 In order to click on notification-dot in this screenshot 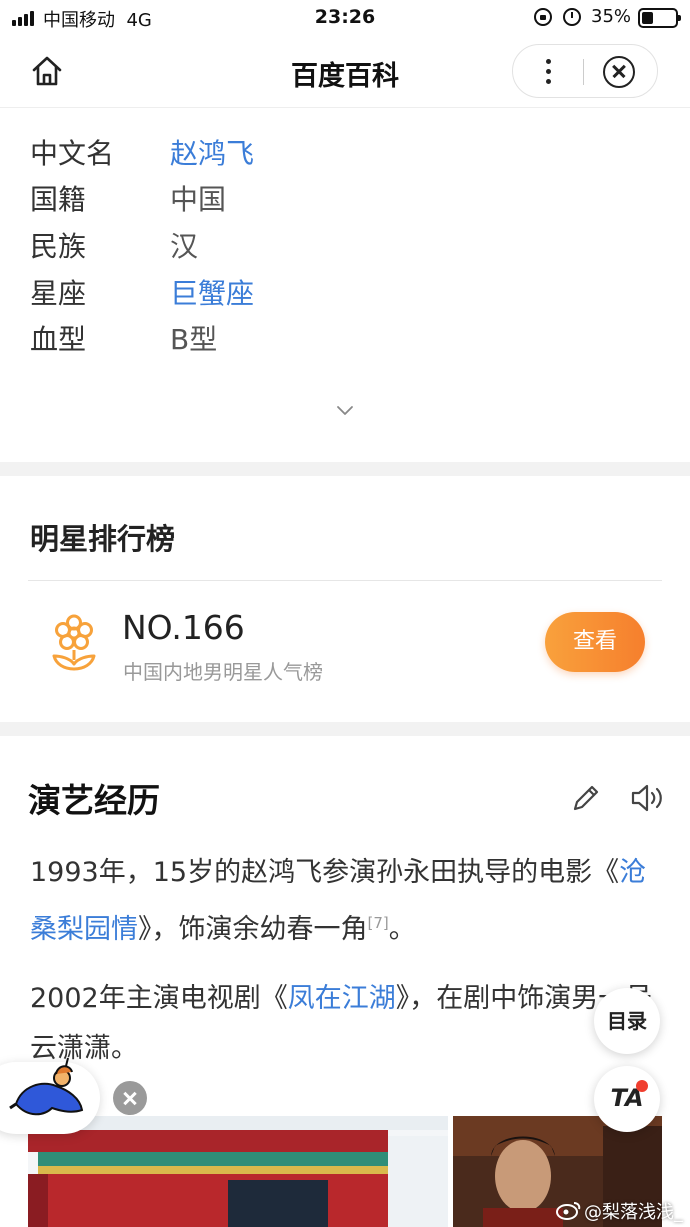, I will do `click(642, 1086)`.